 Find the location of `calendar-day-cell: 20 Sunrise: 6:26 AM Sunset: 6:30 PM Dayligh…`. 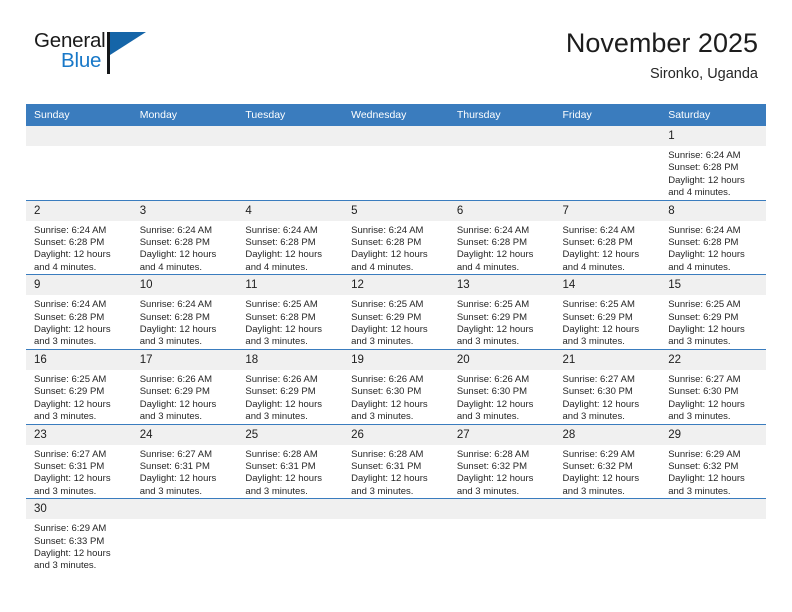

calendar-day-cell: 20 Sunrise: 6:26 AM Sunset: 6:30 PM Dayligh… is located at coordinates (501, 386).